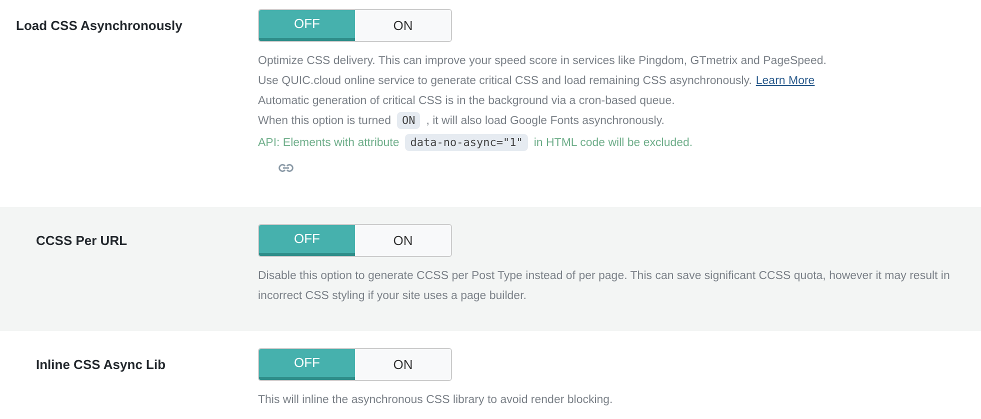 The height and width of the screenshot is (419, 981). I want to click on description-text: in HTML code will be excluded., so click(613, 143).